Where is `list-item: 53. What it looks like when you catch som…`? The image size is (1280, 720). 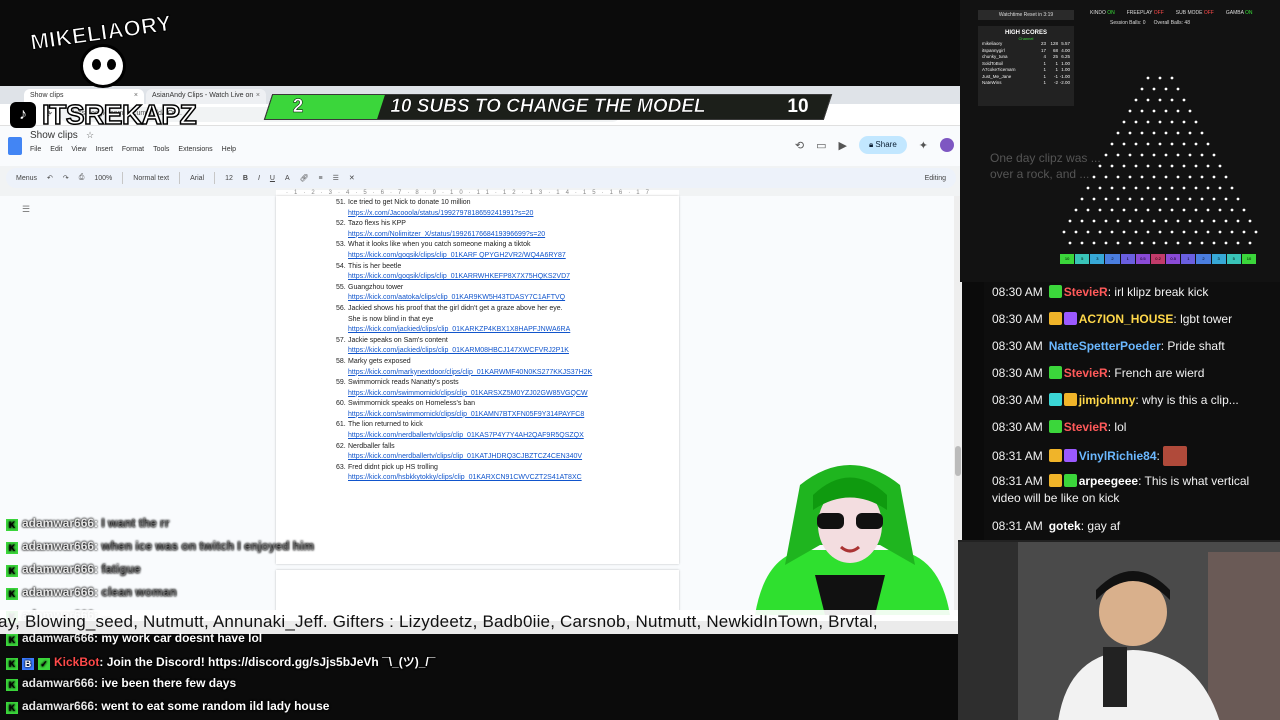
list-item: 53. What it looks like when you catch som… is located at coordinates (486, 250).